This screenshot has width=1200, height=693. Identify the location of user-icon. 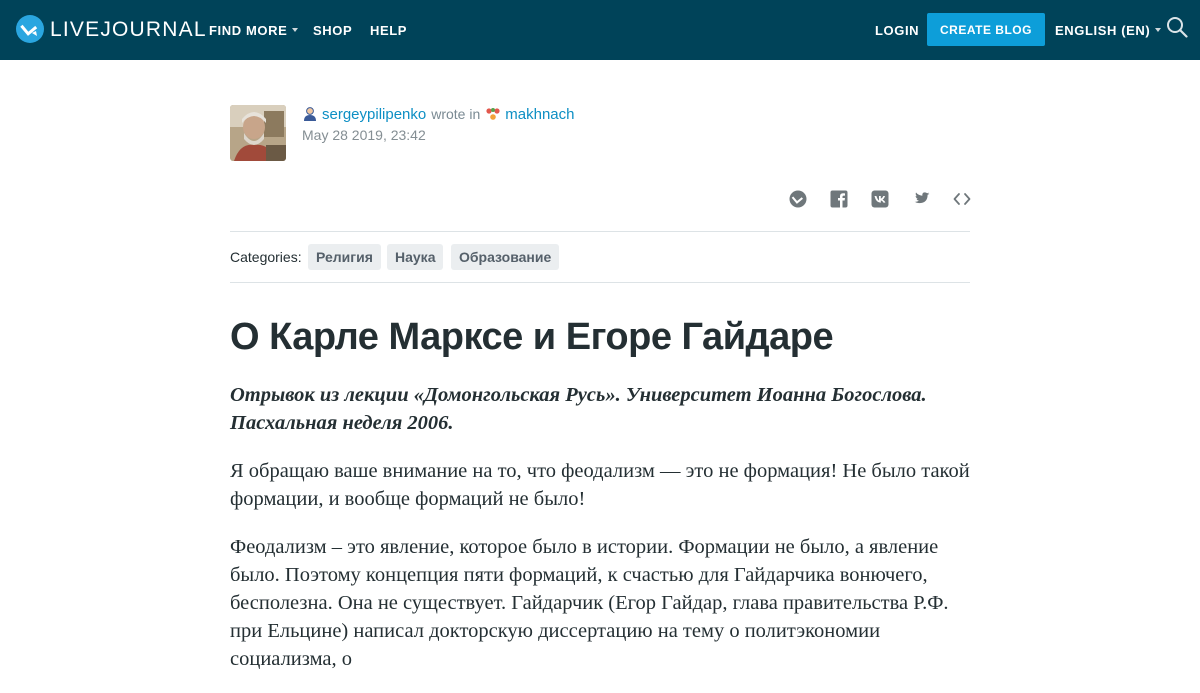
(310, 114).